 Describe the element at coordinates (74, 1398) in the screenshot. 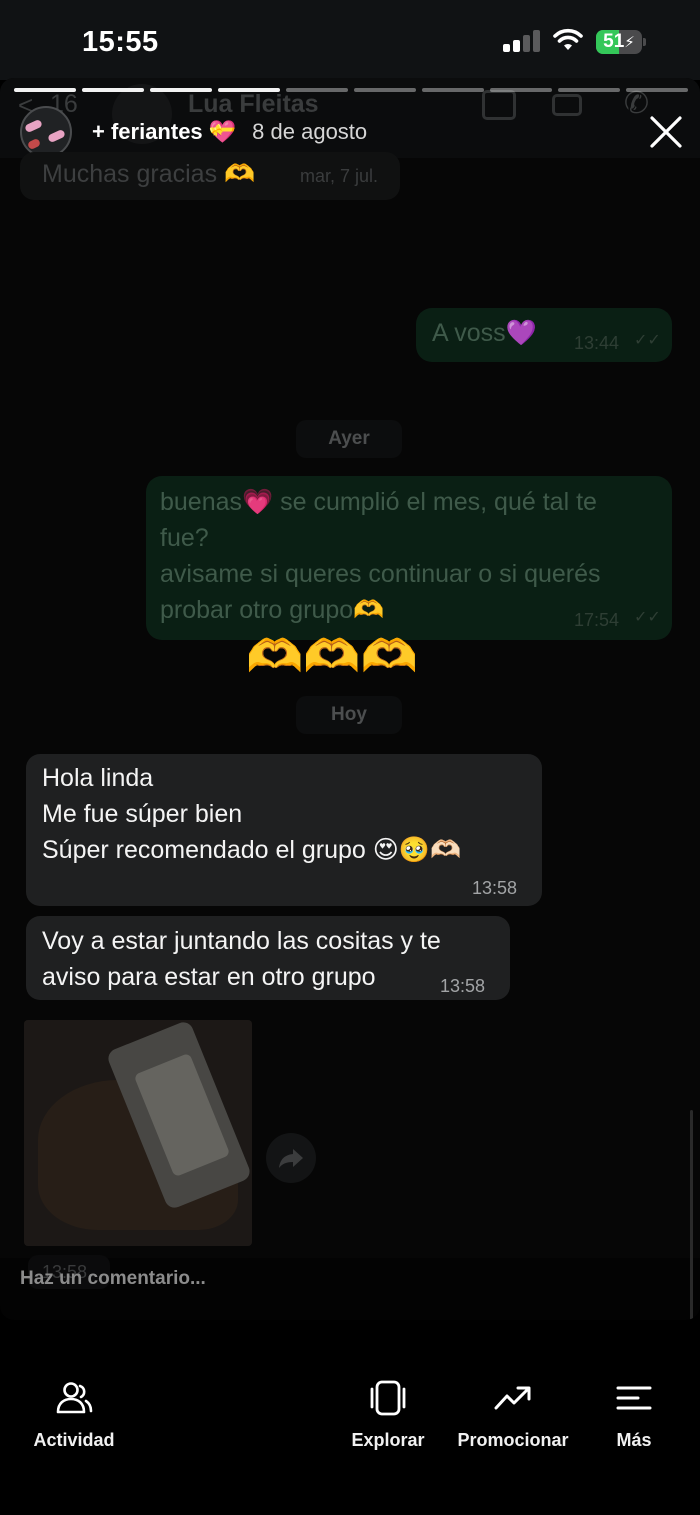

I see `people-icon` at that location.